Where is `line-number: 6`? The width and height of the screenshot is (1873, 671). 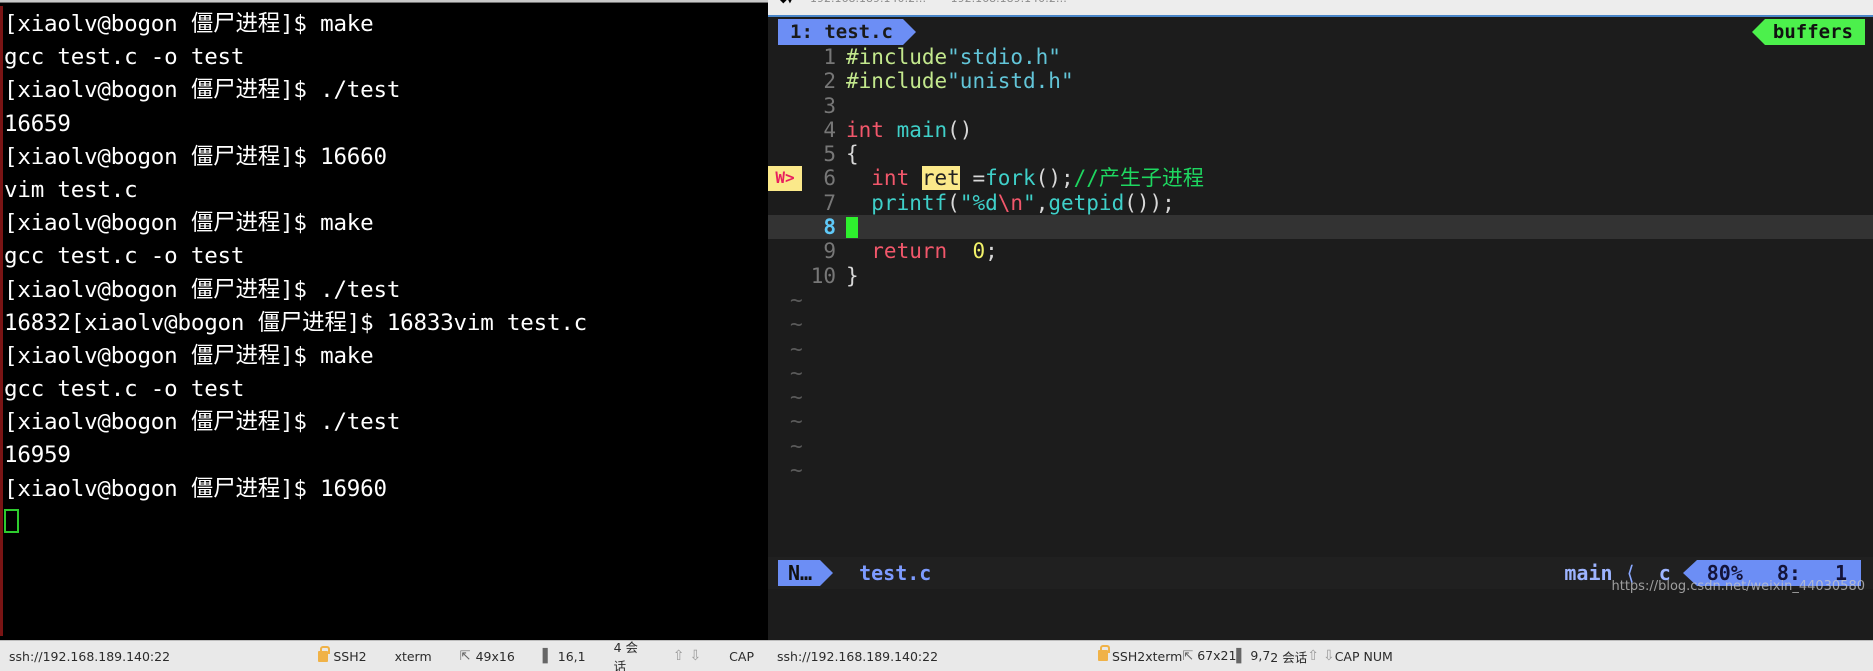
line-number: 6 is located at coordinates (829, 178).